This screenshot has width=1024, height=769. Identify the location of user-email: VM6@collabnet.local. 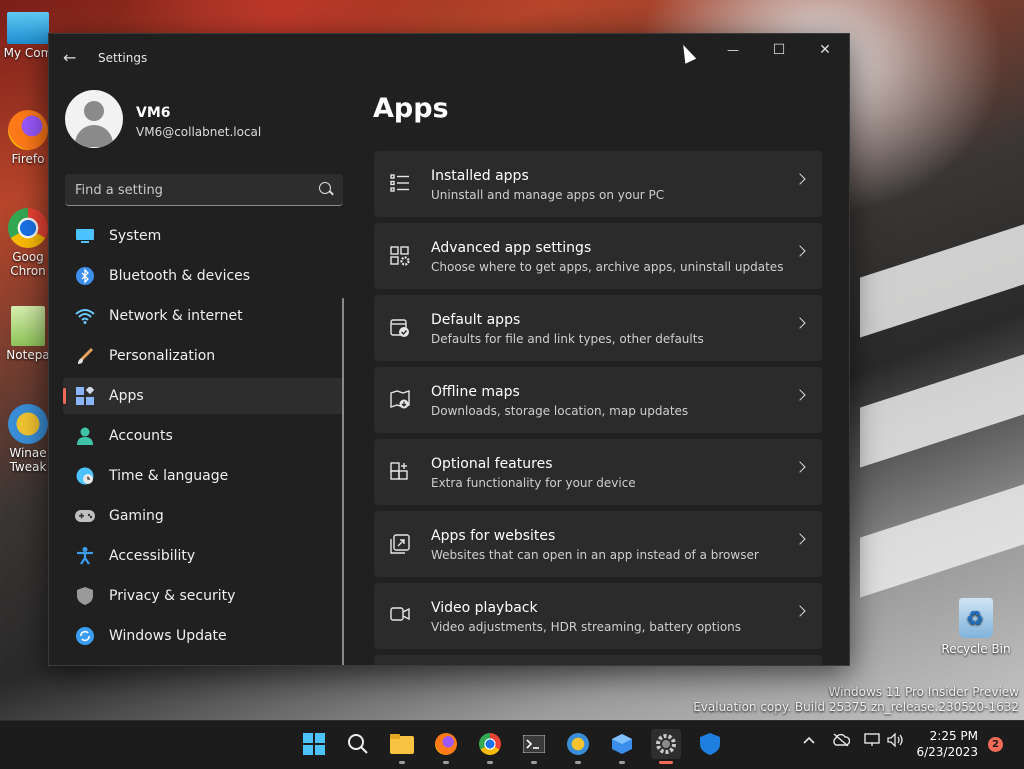
(199, 132).